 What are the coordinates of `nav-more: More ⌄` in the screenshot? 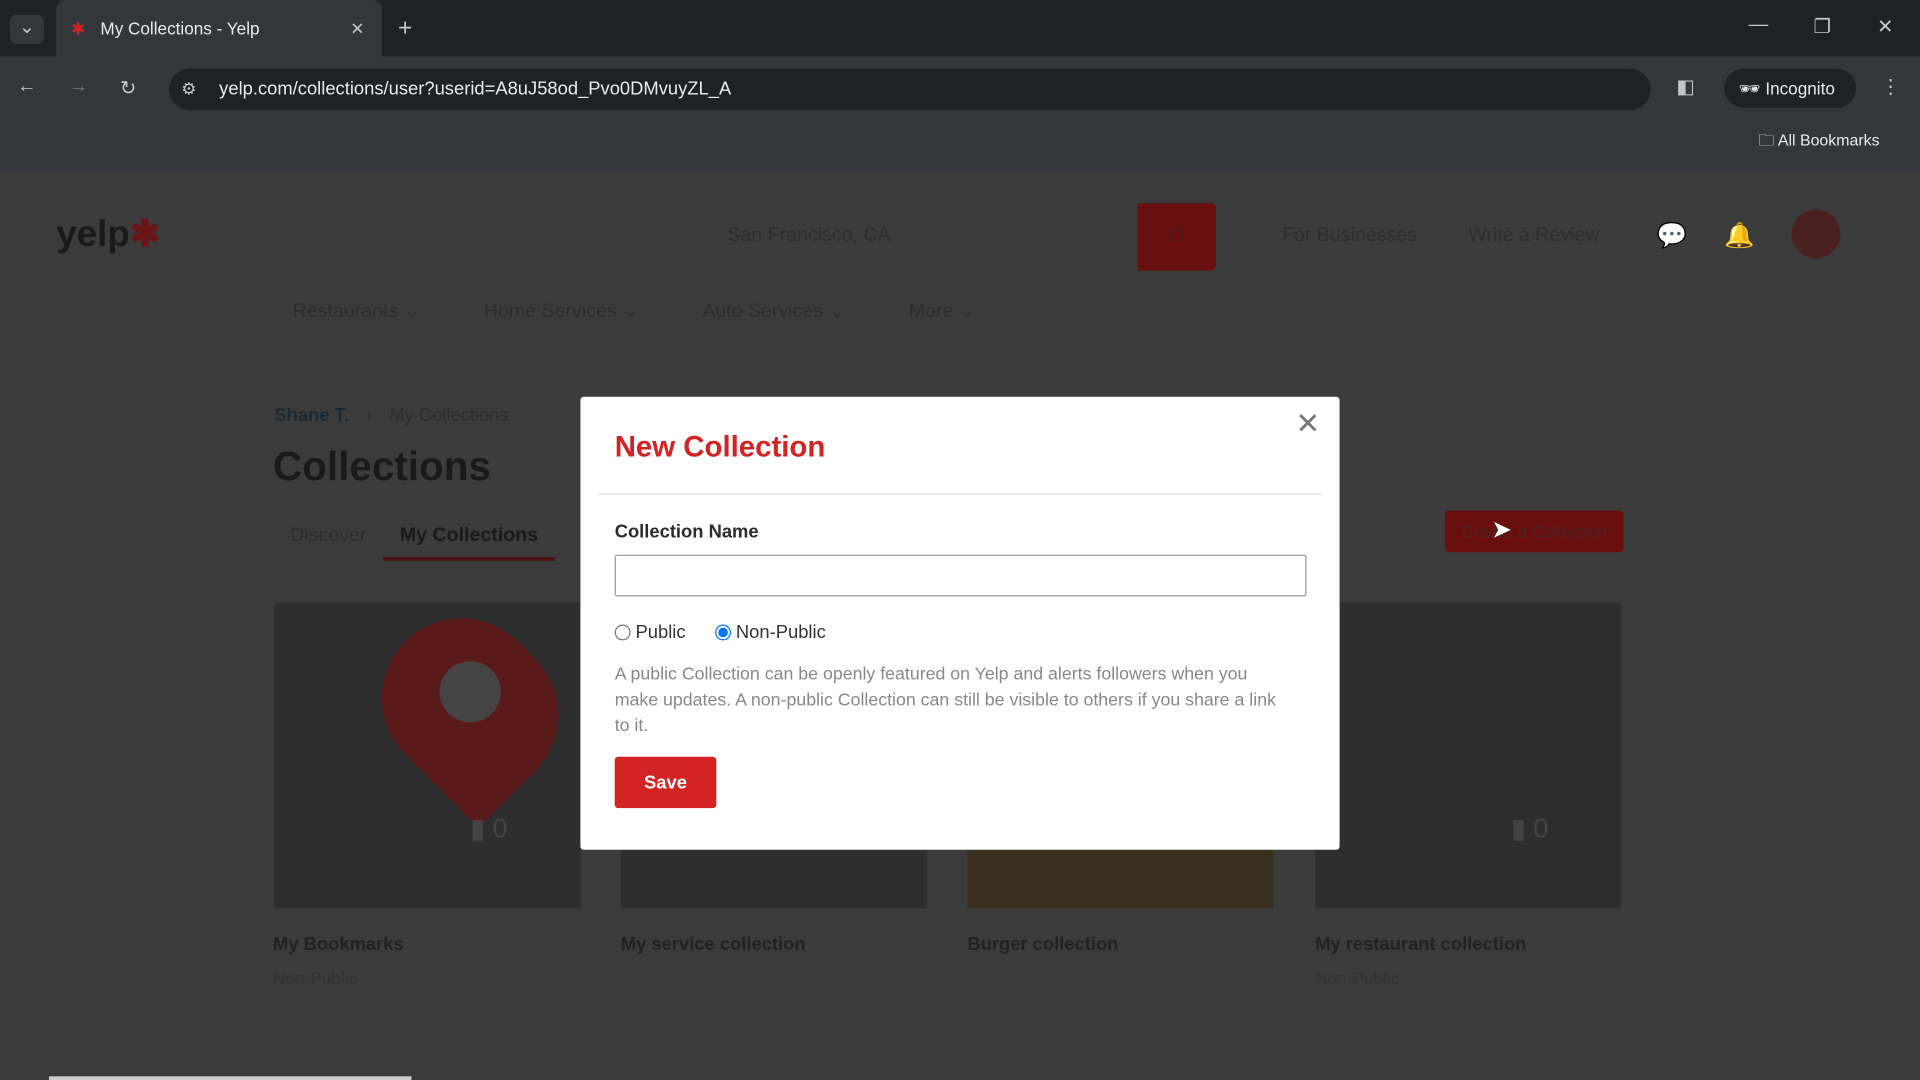 It's located at (942, 311).